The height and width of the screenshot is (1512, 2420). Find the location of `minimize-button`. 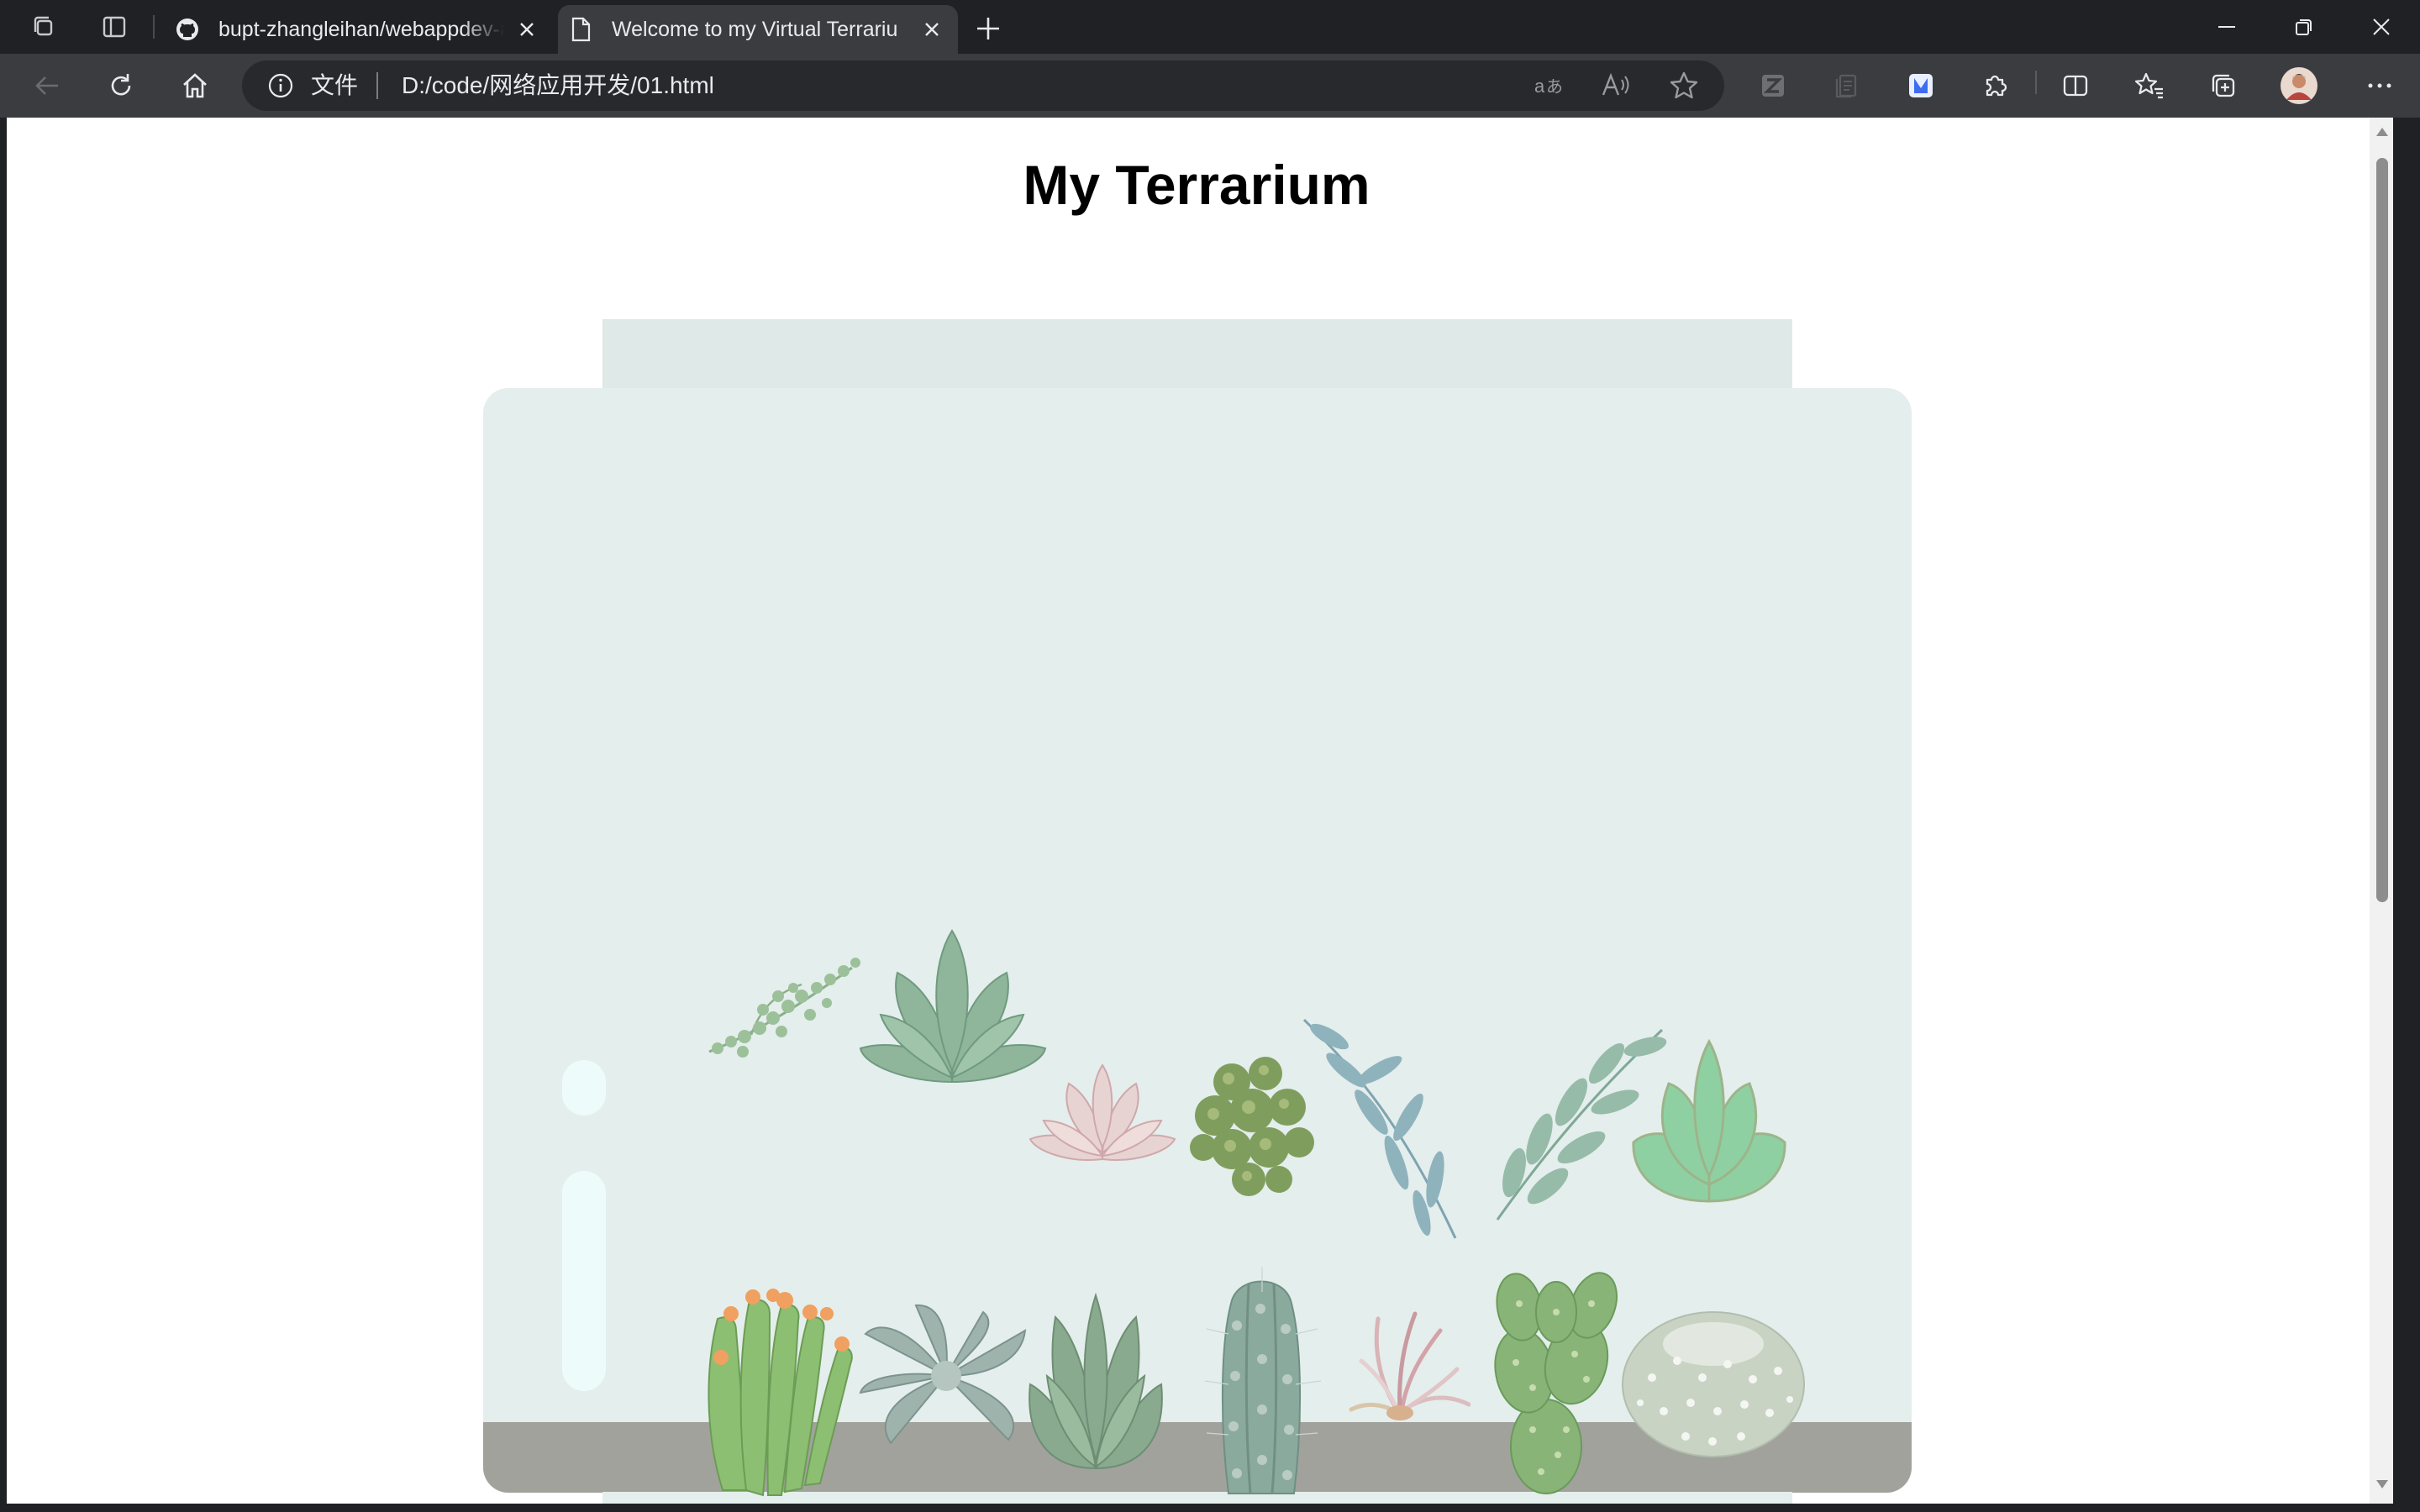

minimize-button is located at coordinates (2227, 26).